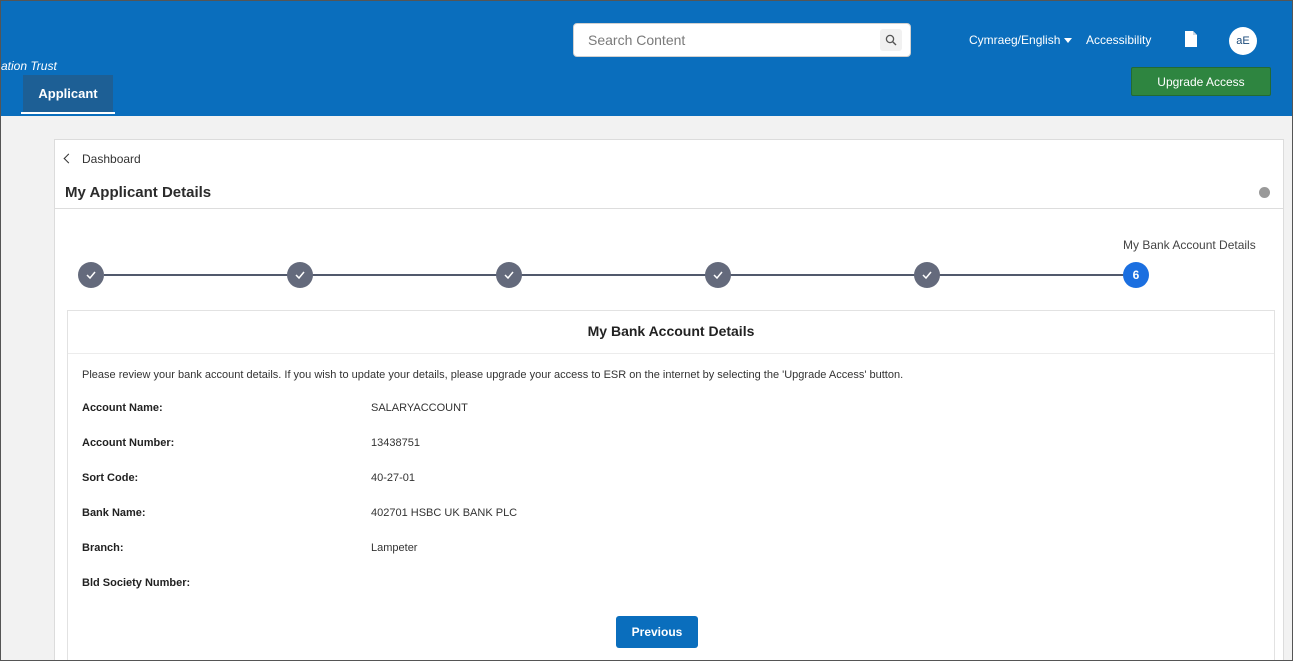  What do you see at coordinates (620, 275) in the screenshot?
I see `stepper-track` at bounding box center [620, 275].